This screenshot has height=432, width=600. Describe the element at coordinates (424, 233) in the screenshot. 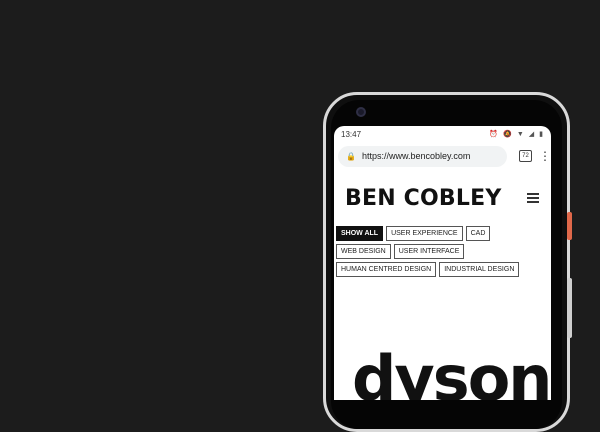

I see `filter-user-experience: USER EXPERIENCE` at that location.